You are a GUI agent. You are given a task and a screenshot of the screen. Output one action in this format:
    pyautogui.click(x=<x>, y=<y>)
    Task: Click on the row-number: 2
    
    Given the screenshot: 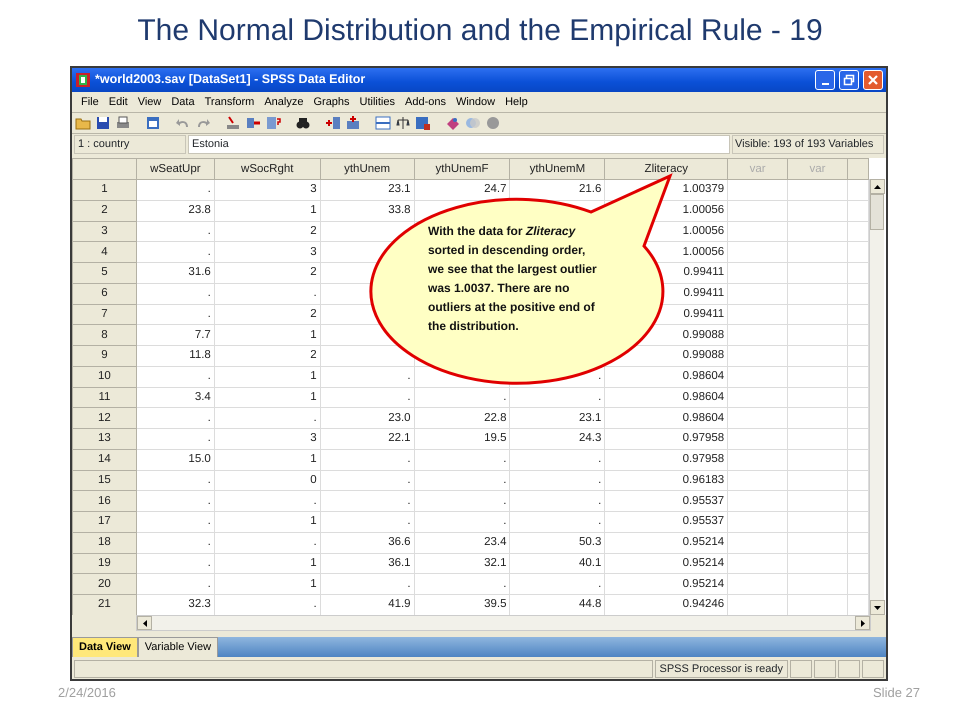 What is the action you would take?
    pyautogui.click(x=104, y=211)
    